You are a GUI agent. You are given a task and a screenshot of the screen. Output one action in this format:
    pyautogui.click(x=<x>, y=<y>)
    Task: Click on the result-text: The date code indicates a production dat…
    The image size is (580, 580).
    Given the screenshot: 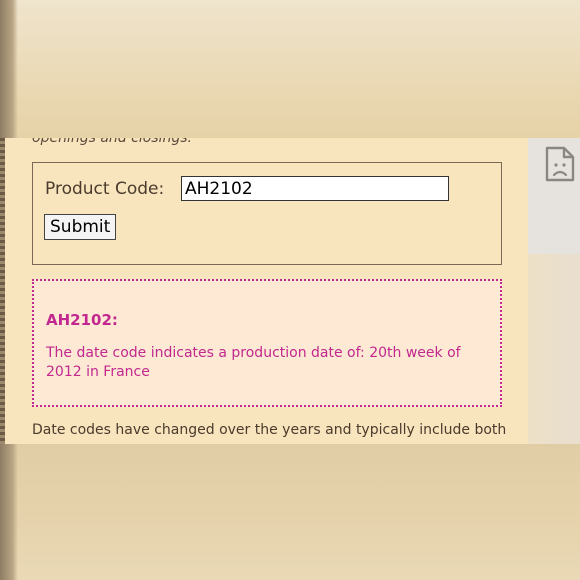 What is the action you would take?
    pyautogui.click(x=253, y=362)
    